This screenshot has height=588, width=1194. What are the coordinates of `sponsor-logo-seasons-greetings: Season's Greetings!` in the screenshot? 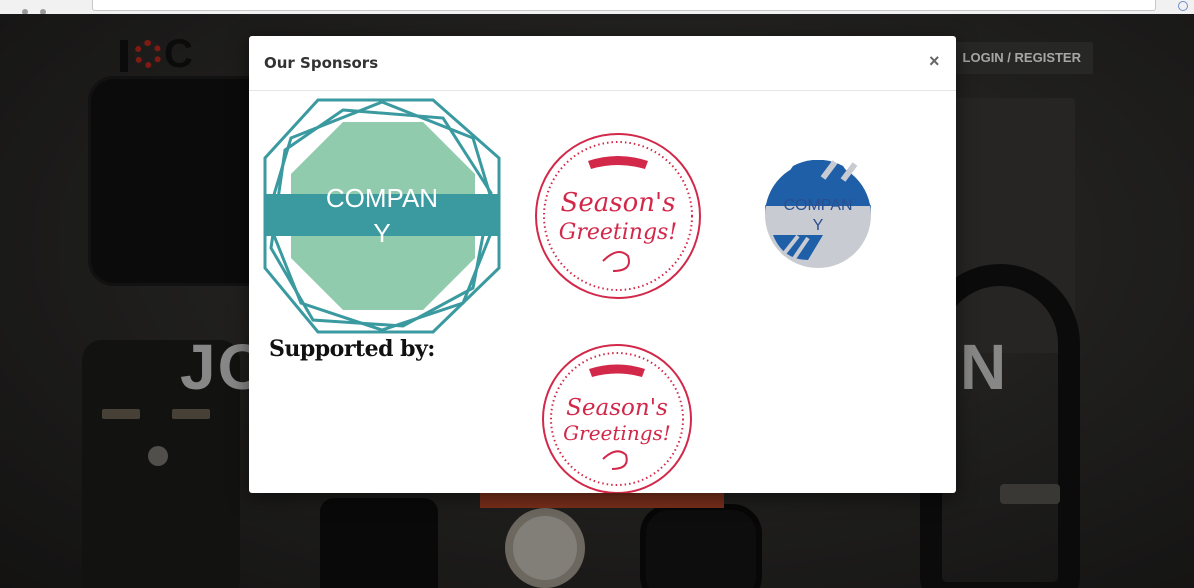 It's located at (618, 216).